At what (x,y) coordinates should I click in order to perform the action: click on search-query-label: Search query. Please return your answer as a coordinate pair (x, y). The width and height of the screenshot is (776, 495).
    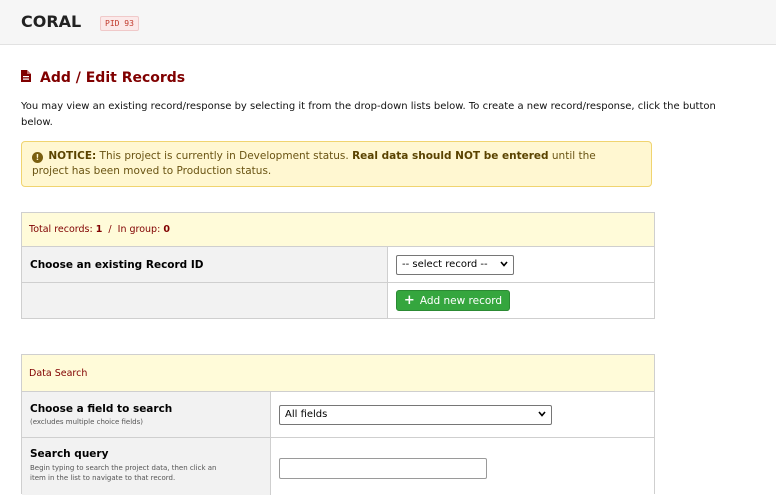
    Looking at the image, I should click on (69, 454).